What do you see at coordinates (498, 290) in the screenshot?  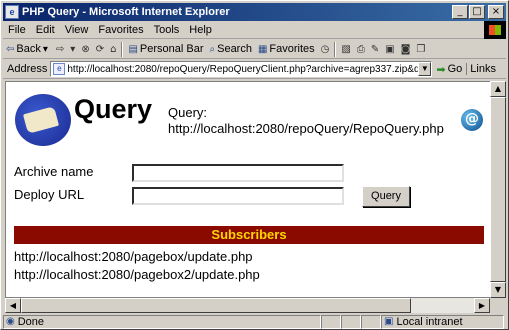 I see `scroll-down-button: ▼` at bounding box center [498, 290].